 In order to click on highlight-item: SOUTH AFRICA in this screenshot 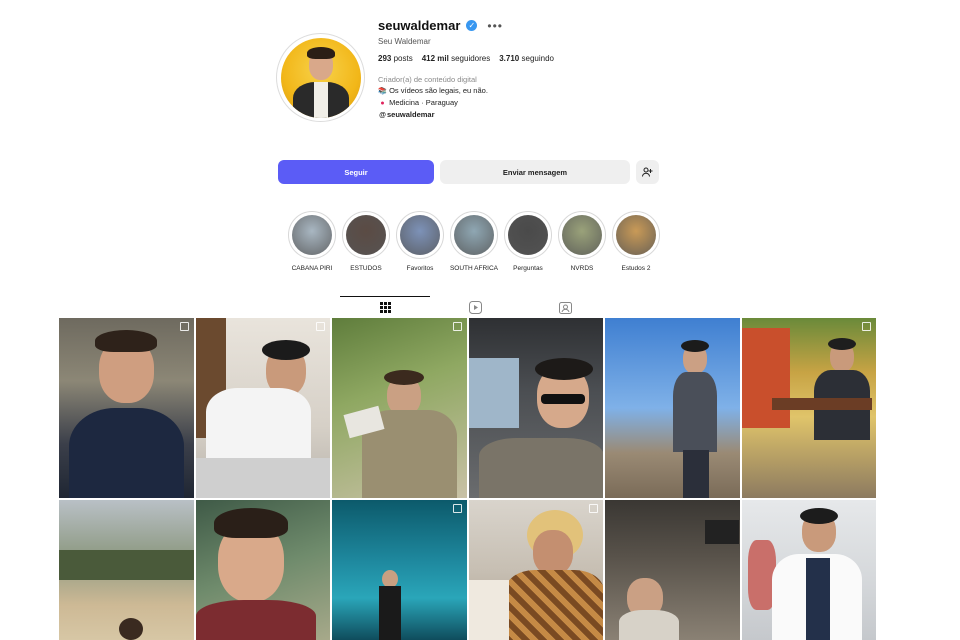, I will do `click(474, 241)`.